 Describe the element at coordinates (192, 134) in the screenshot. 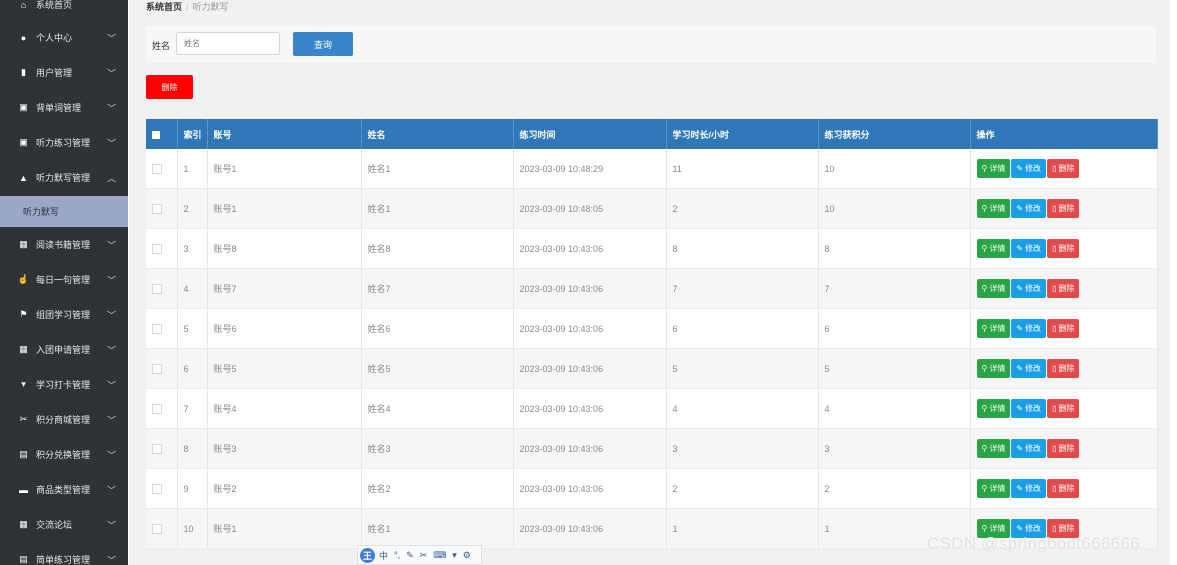

I see `column-header: 索引` at that location.